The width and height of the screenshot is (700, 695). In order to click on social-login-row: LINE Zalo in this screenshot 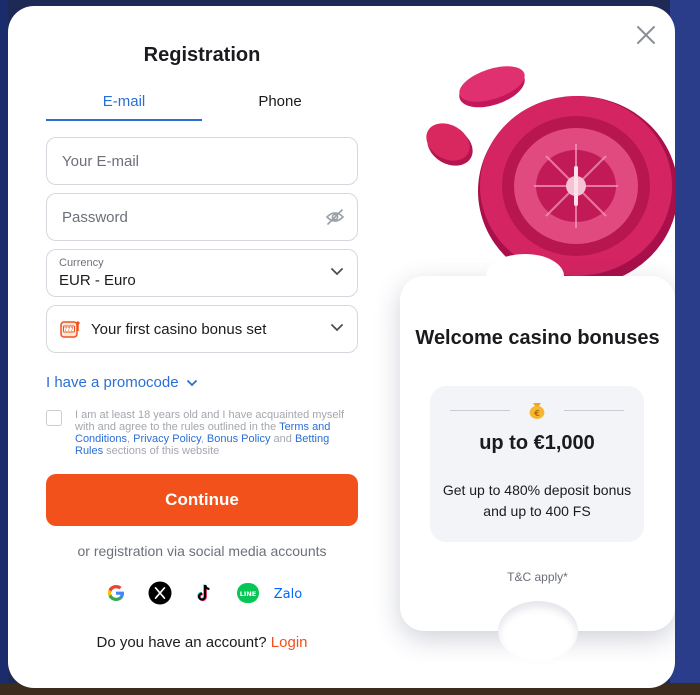, I will do `click(204, 593)`.